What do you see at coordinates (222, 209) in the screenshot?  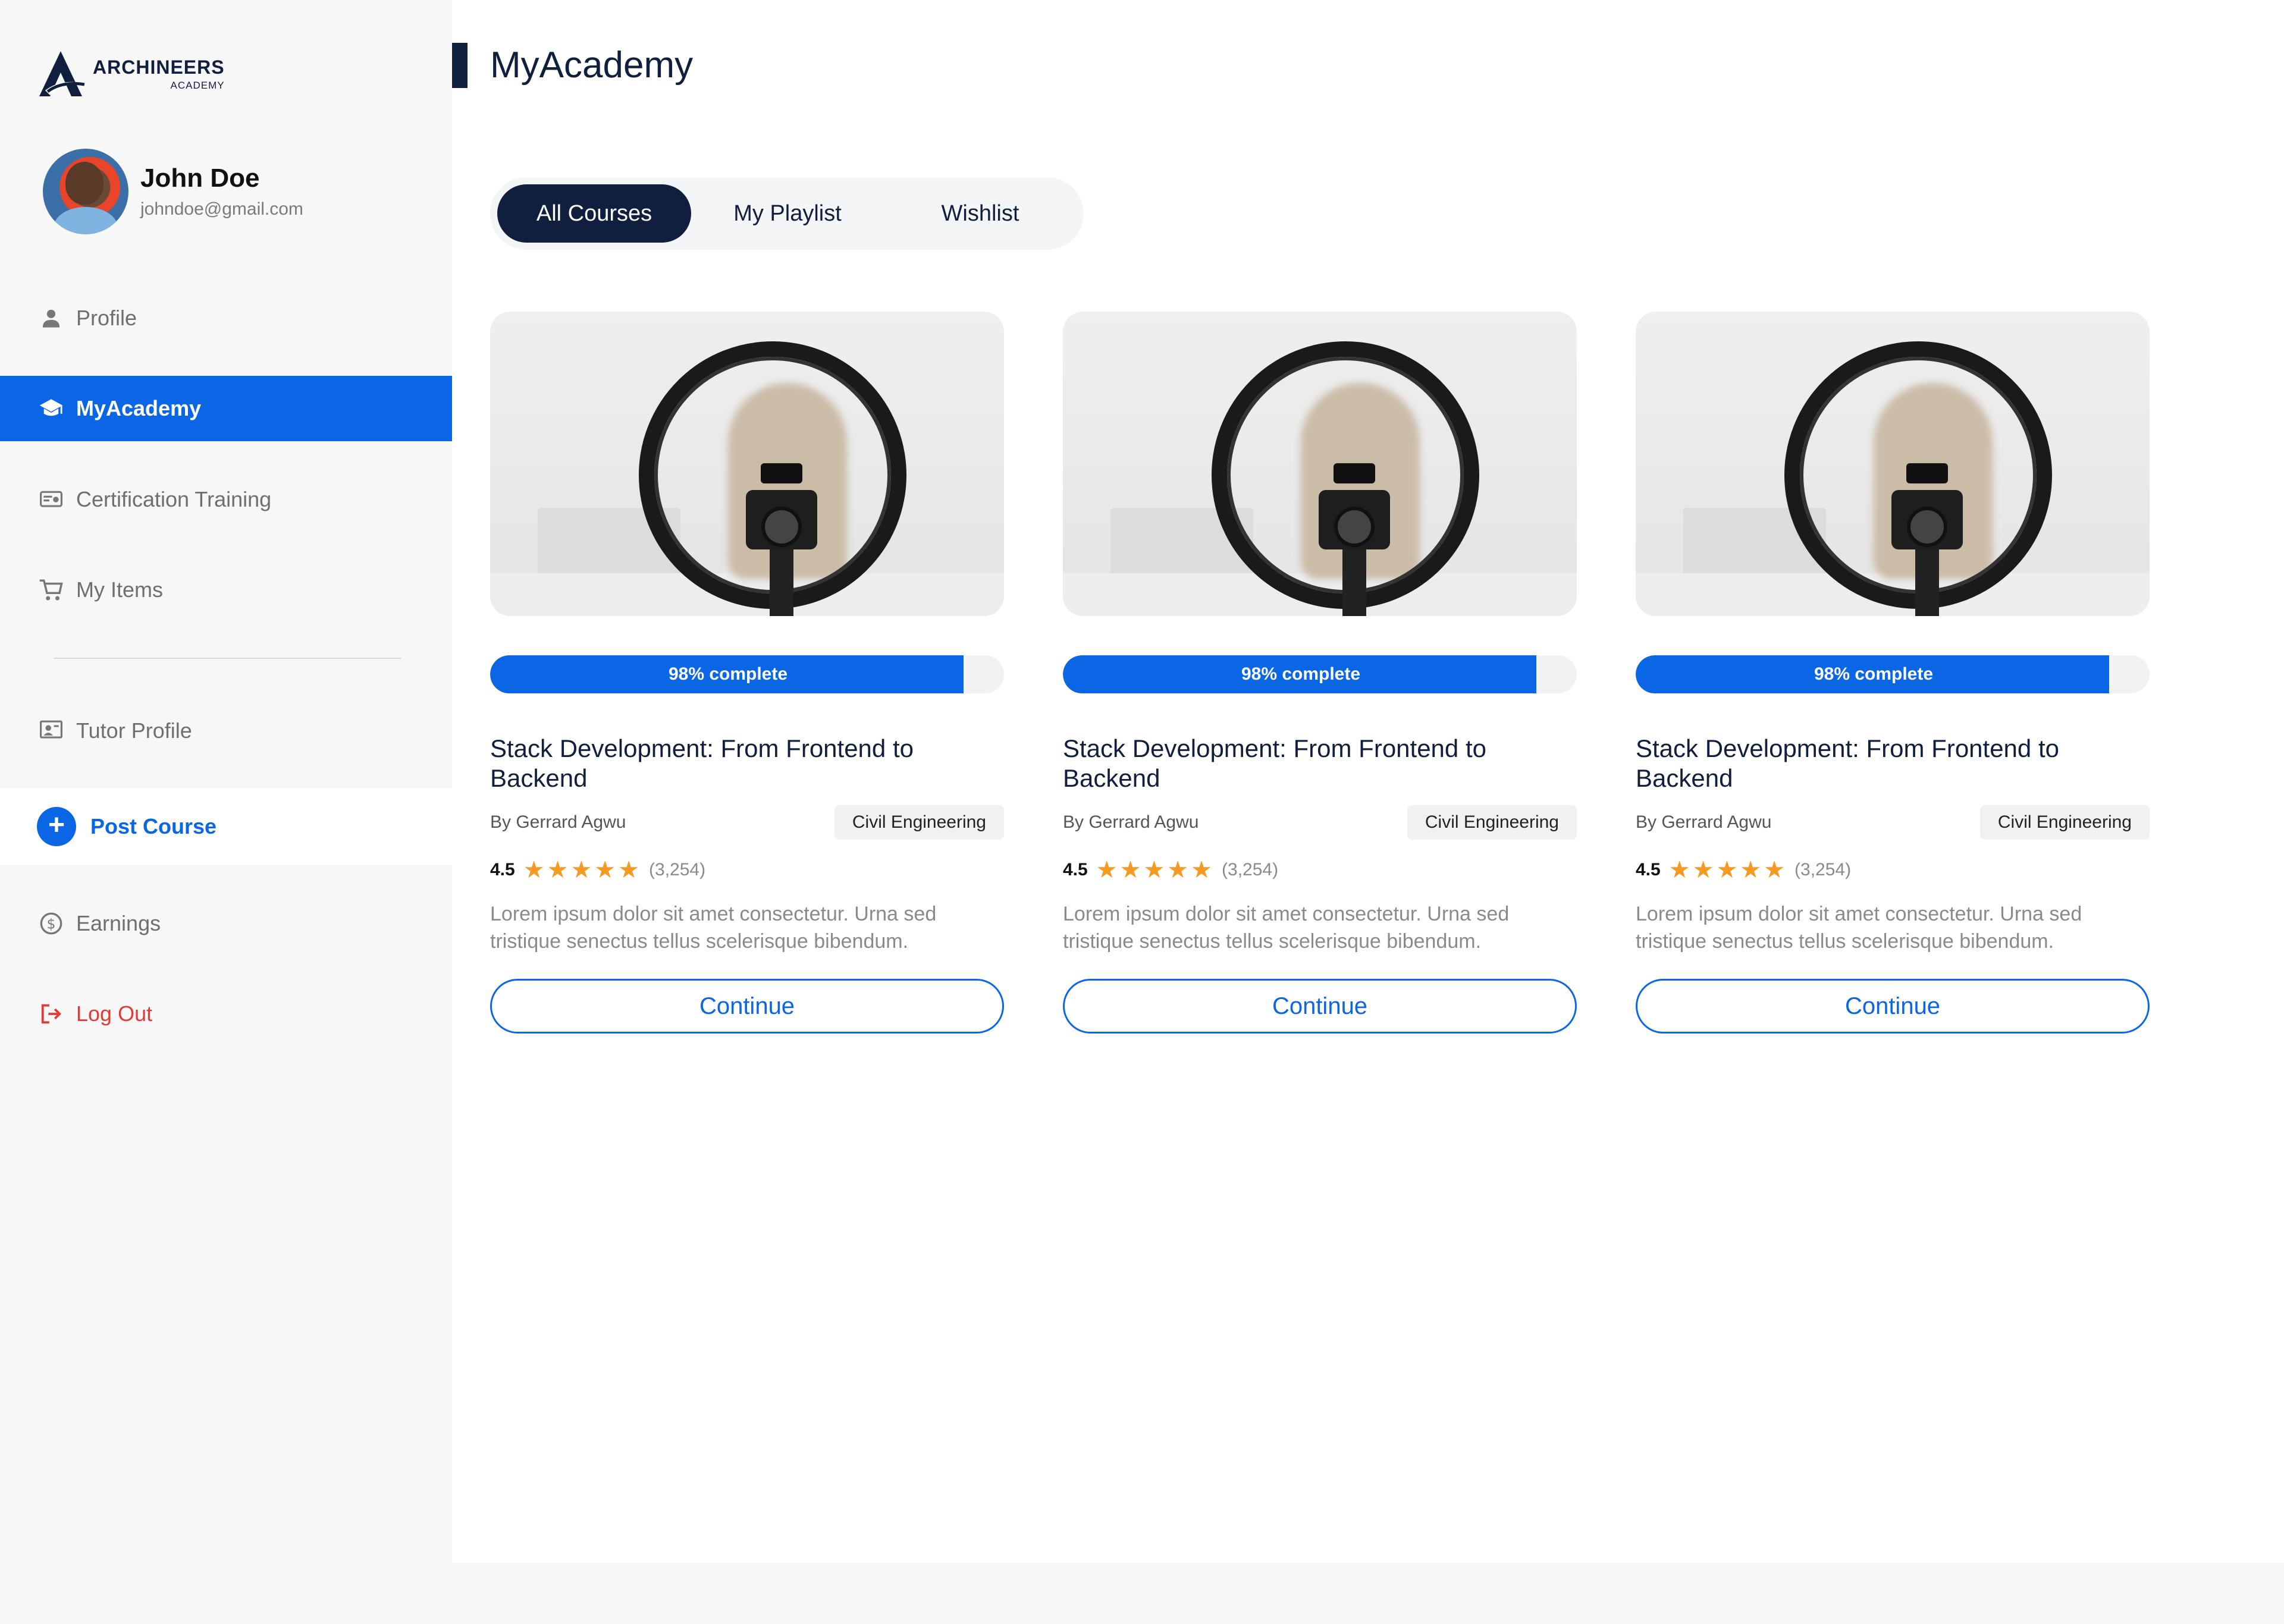 I see `user-email: johndoe@gmail.com` at bounding box center [222, 209].